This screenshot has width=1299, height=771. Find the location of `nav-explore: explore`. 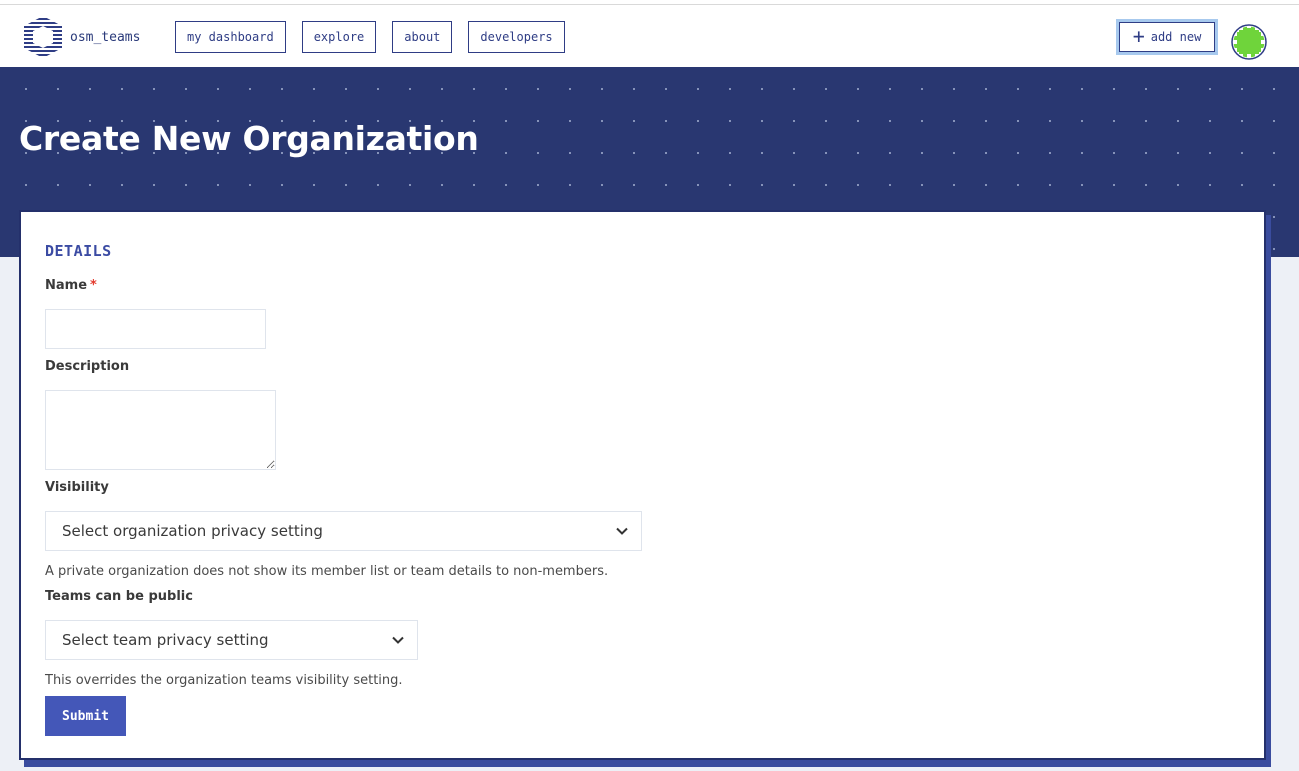

nav-explore: explore is located at coordinates (339, 37).